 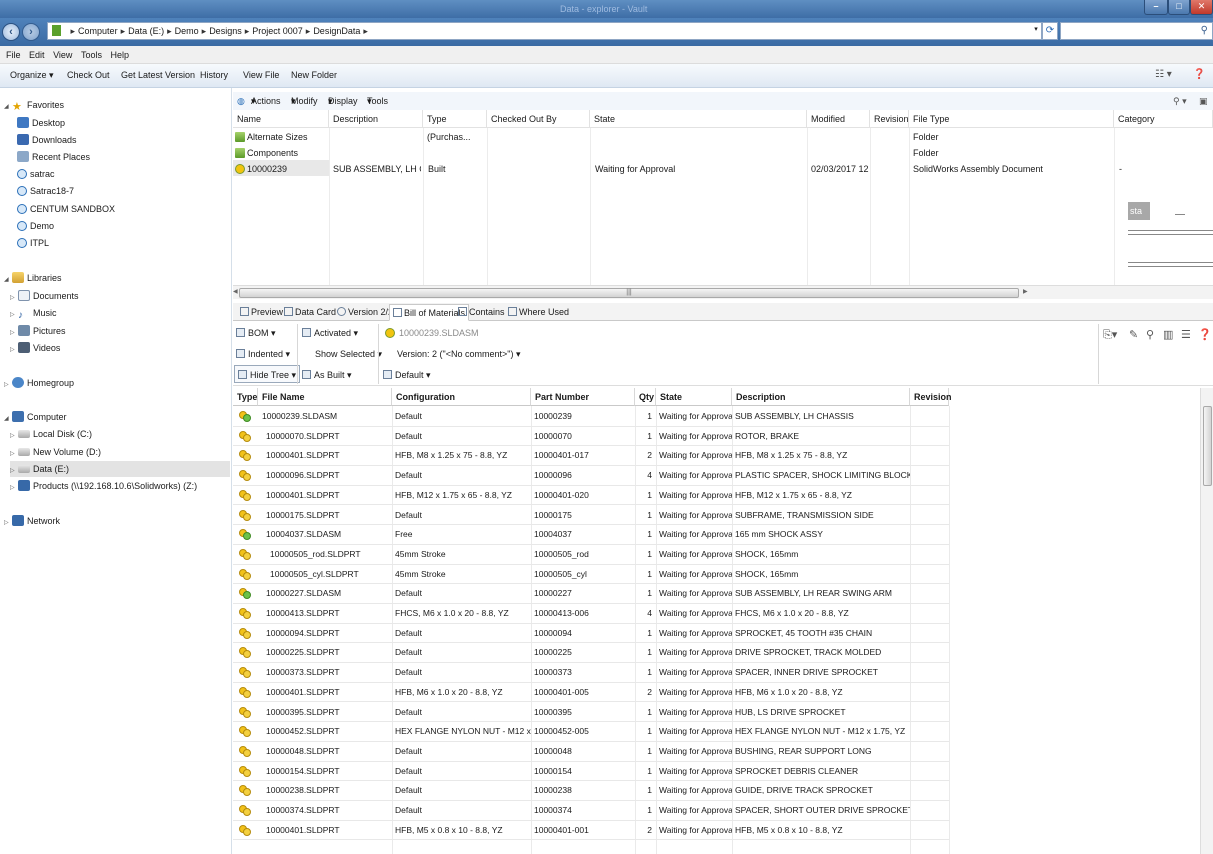 I want to click on organize-button: Organize ▾, so click(x=32, y=75).